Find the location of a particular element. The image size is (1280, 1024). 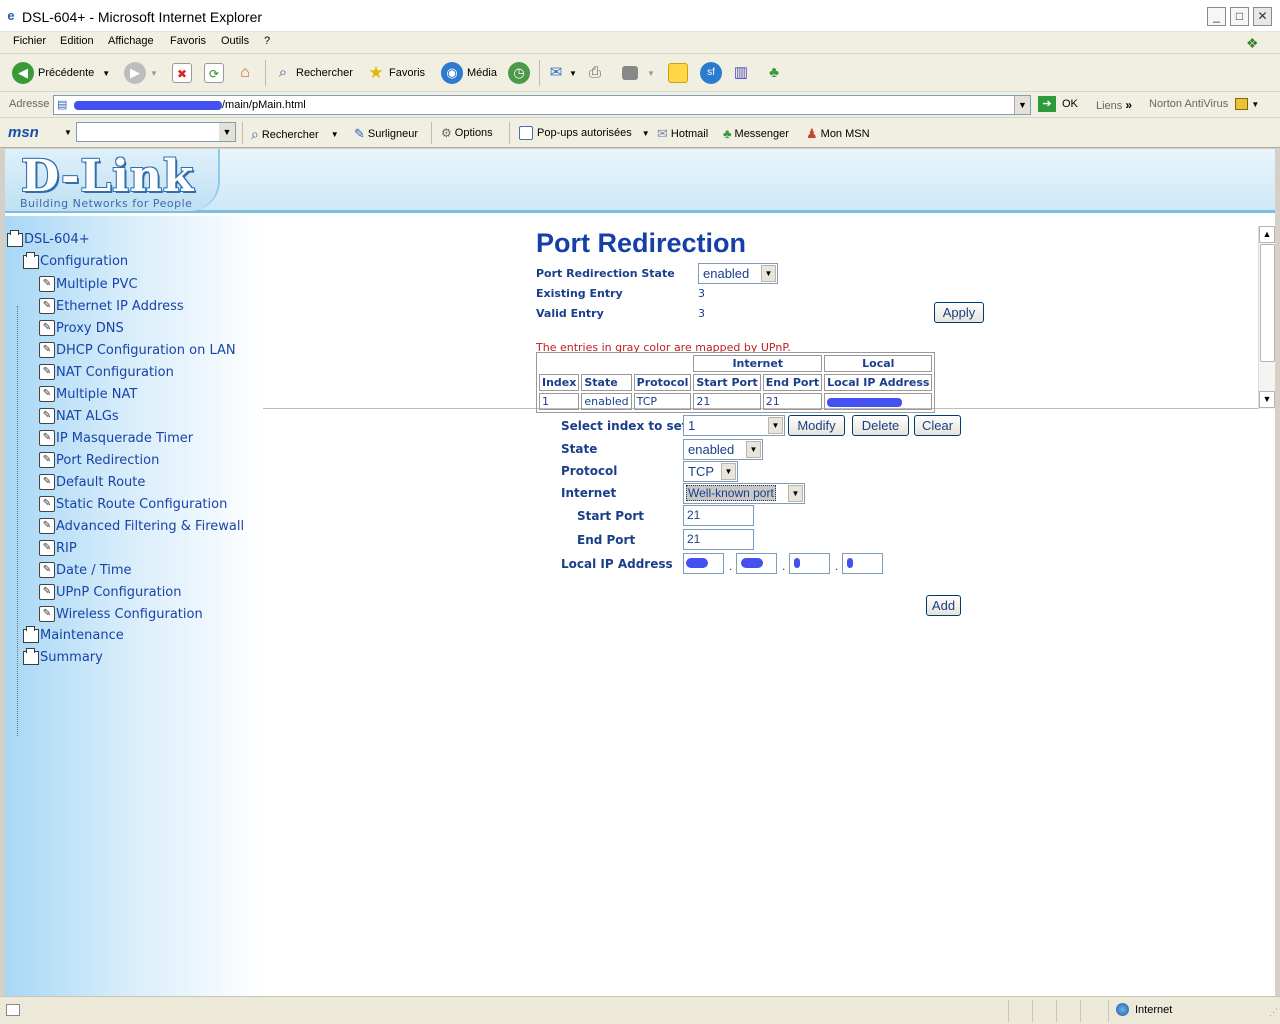

nav-item-rip: ✎ RIP is located at coordinates (58, 548).